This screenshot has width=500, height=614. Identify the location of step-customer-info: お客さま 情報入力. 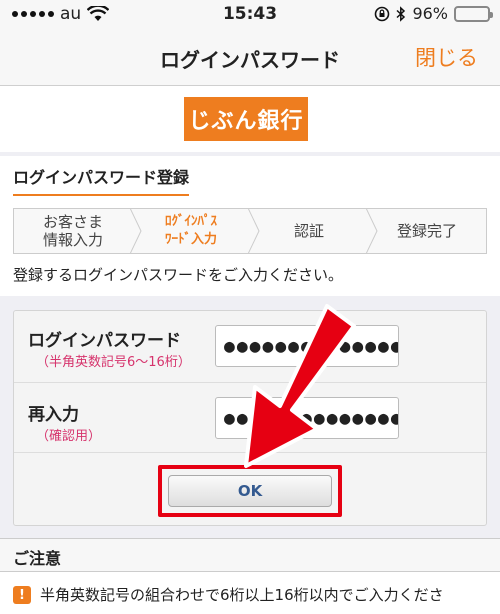
(78, 231).